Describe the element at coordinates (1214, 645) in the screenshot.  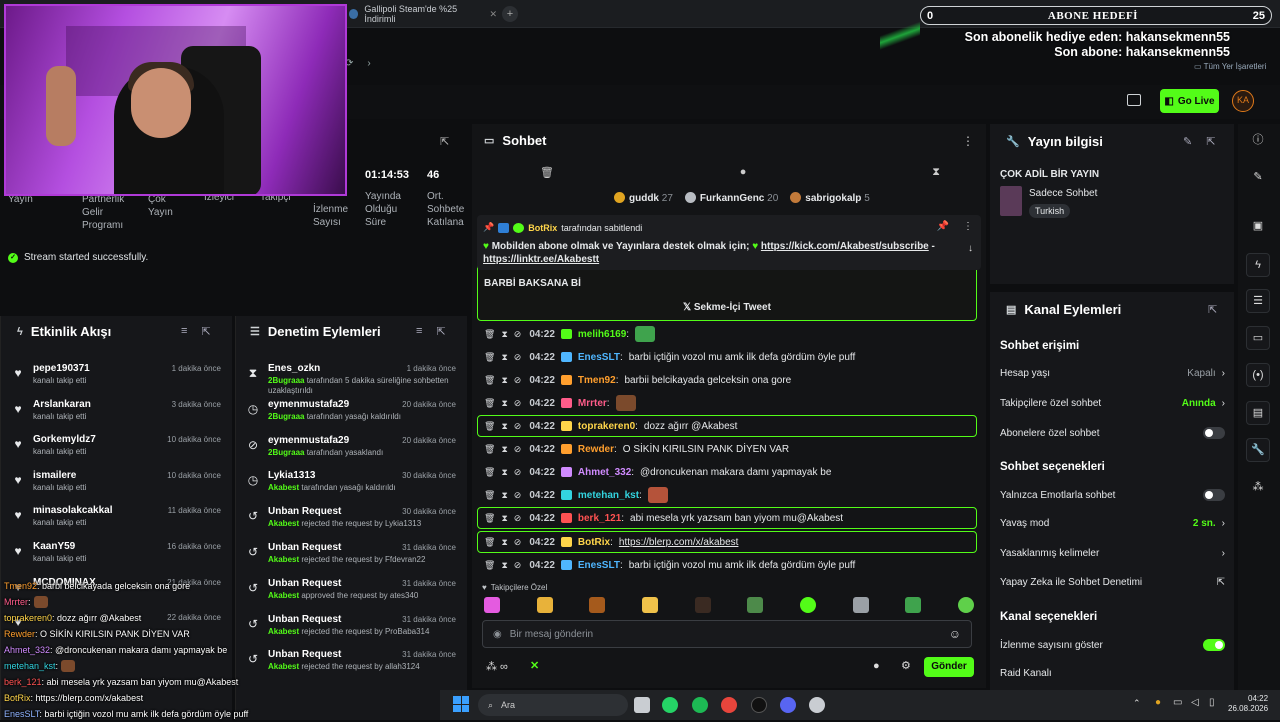
I see `show-views-toggle` at that location.